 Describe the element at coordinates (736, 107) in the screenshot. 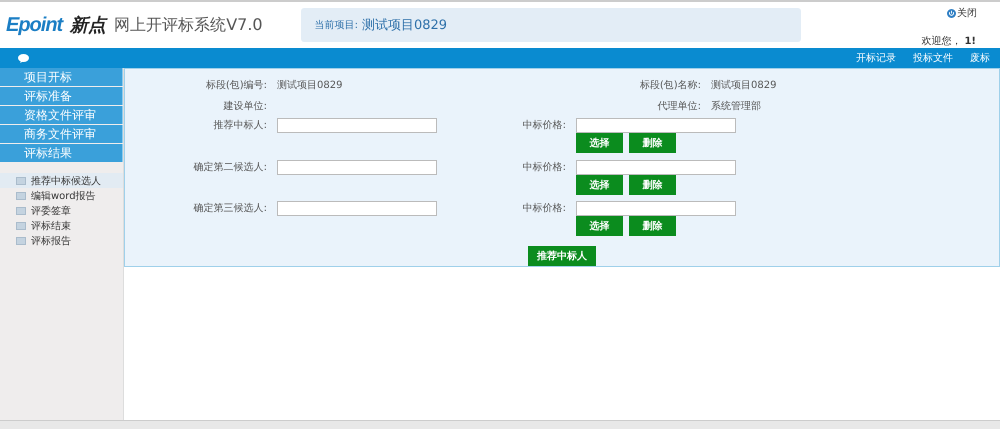

I see `field-value: 系统管理部` at that location.